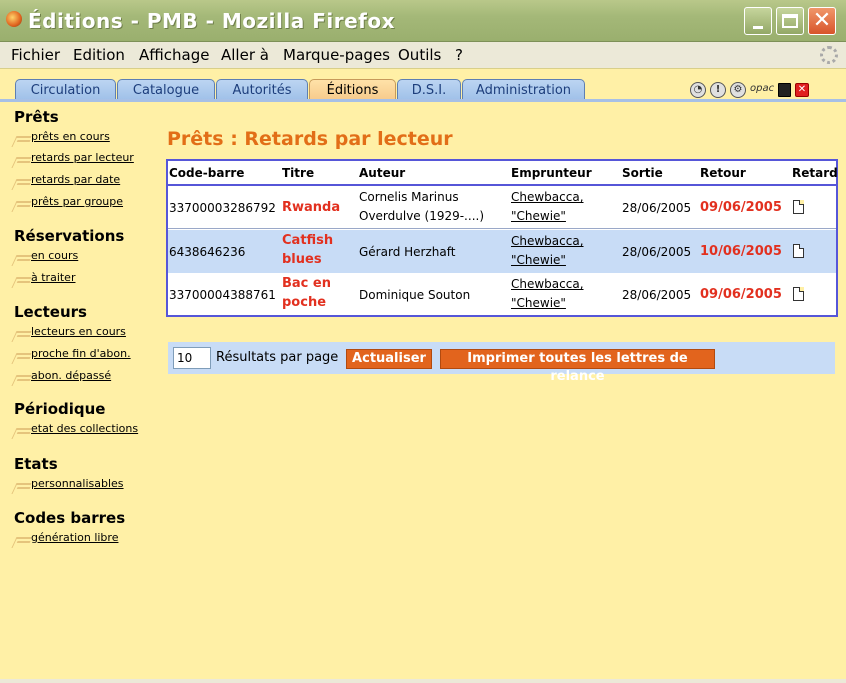 Image resolution: width=846 pixels, height=683 pixels. What do you see at coordinates (415, 295) in the screenshot?
I see `cell-author: Dominique Souton` at bounding box center [415, 295].